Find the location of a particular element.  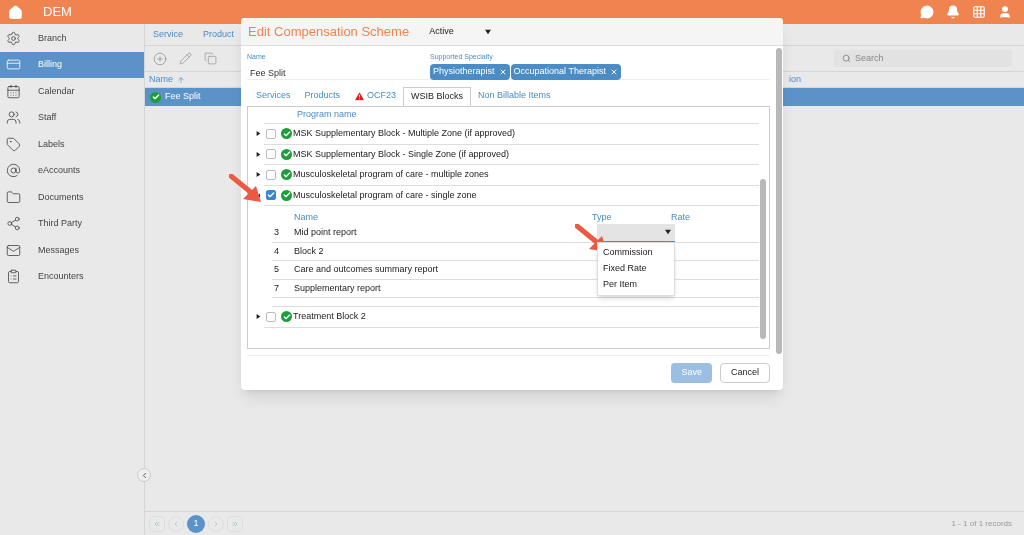

item-name: Care and outcomes summary report is located at coordinates (367, 269).